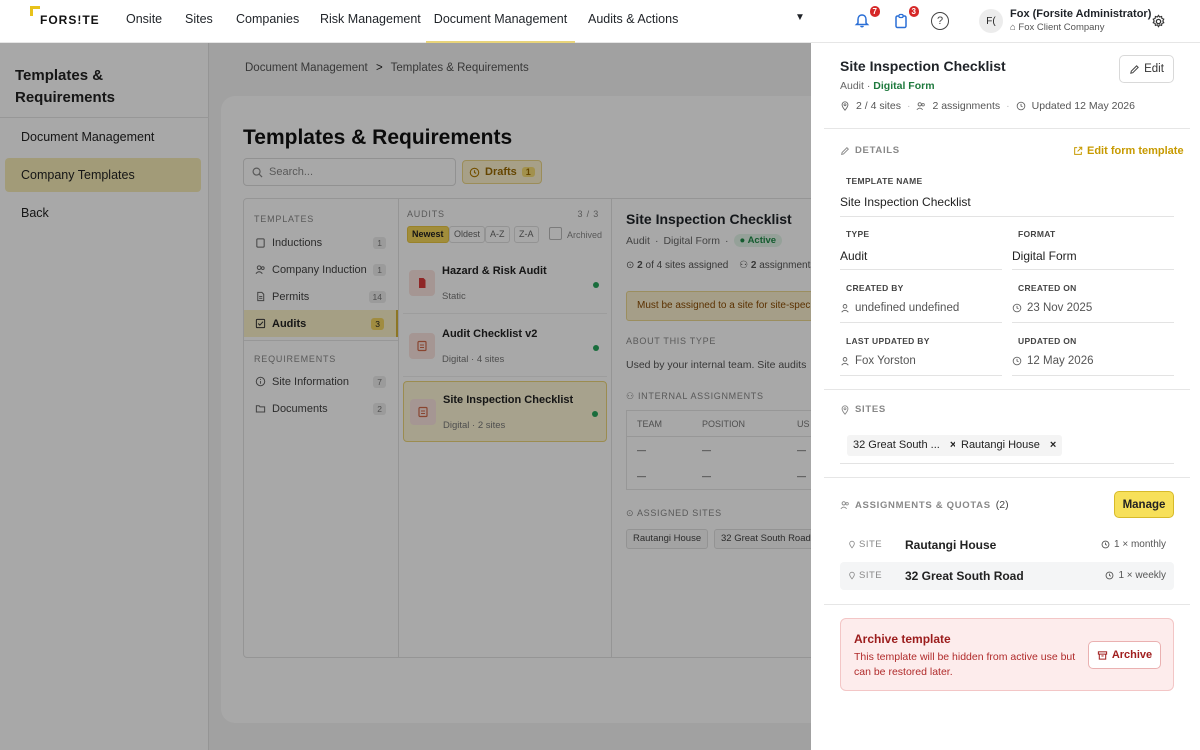  Describe the element at coordinates (888, 341) in the screenshot. I see `last-updated-by-label: LAST UPDATED BY` at that location.